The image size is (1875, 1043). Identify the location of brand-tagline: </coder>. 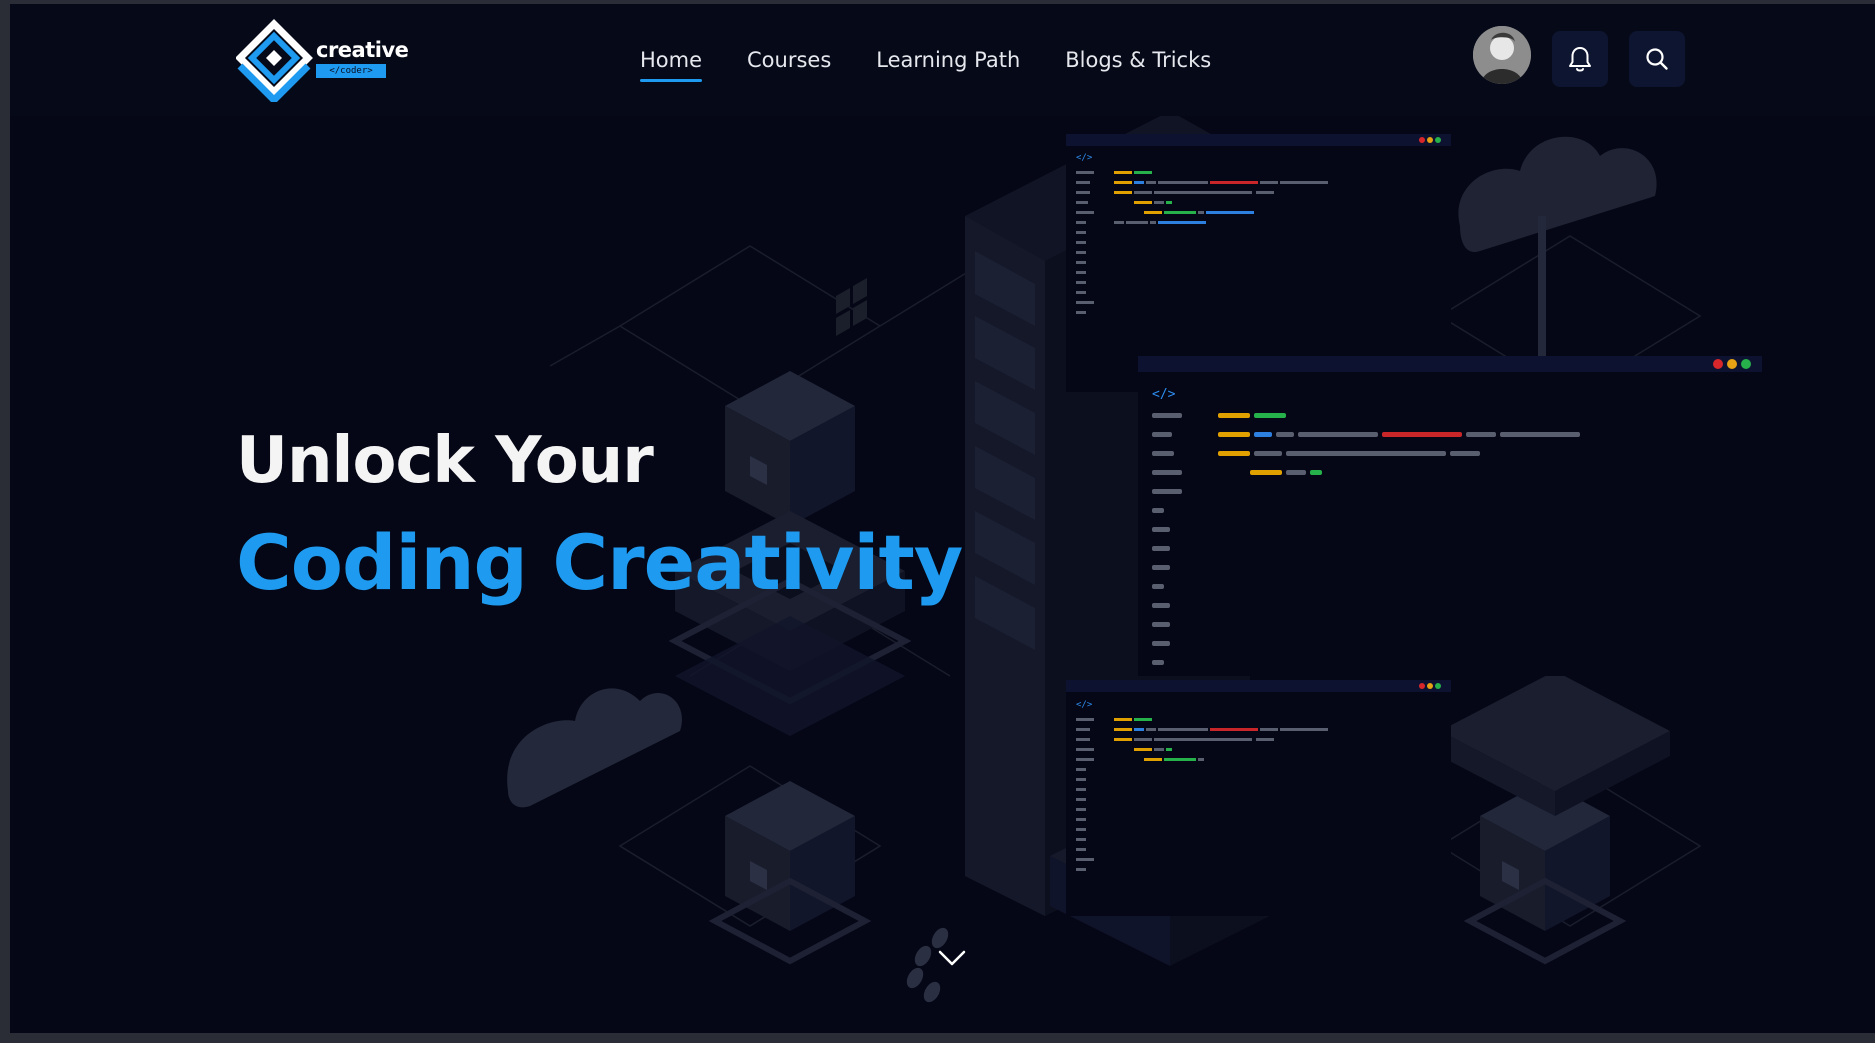
(351, 71).